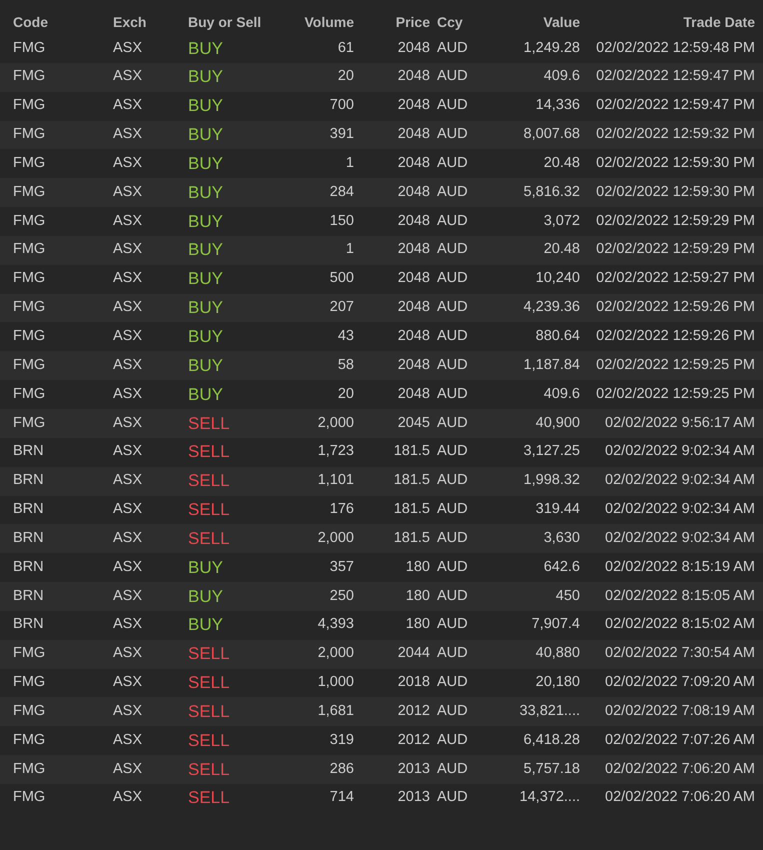 This screenshot has height=850, width=763. I want to click on table-cell: 4,239.36, so click(552, 307).